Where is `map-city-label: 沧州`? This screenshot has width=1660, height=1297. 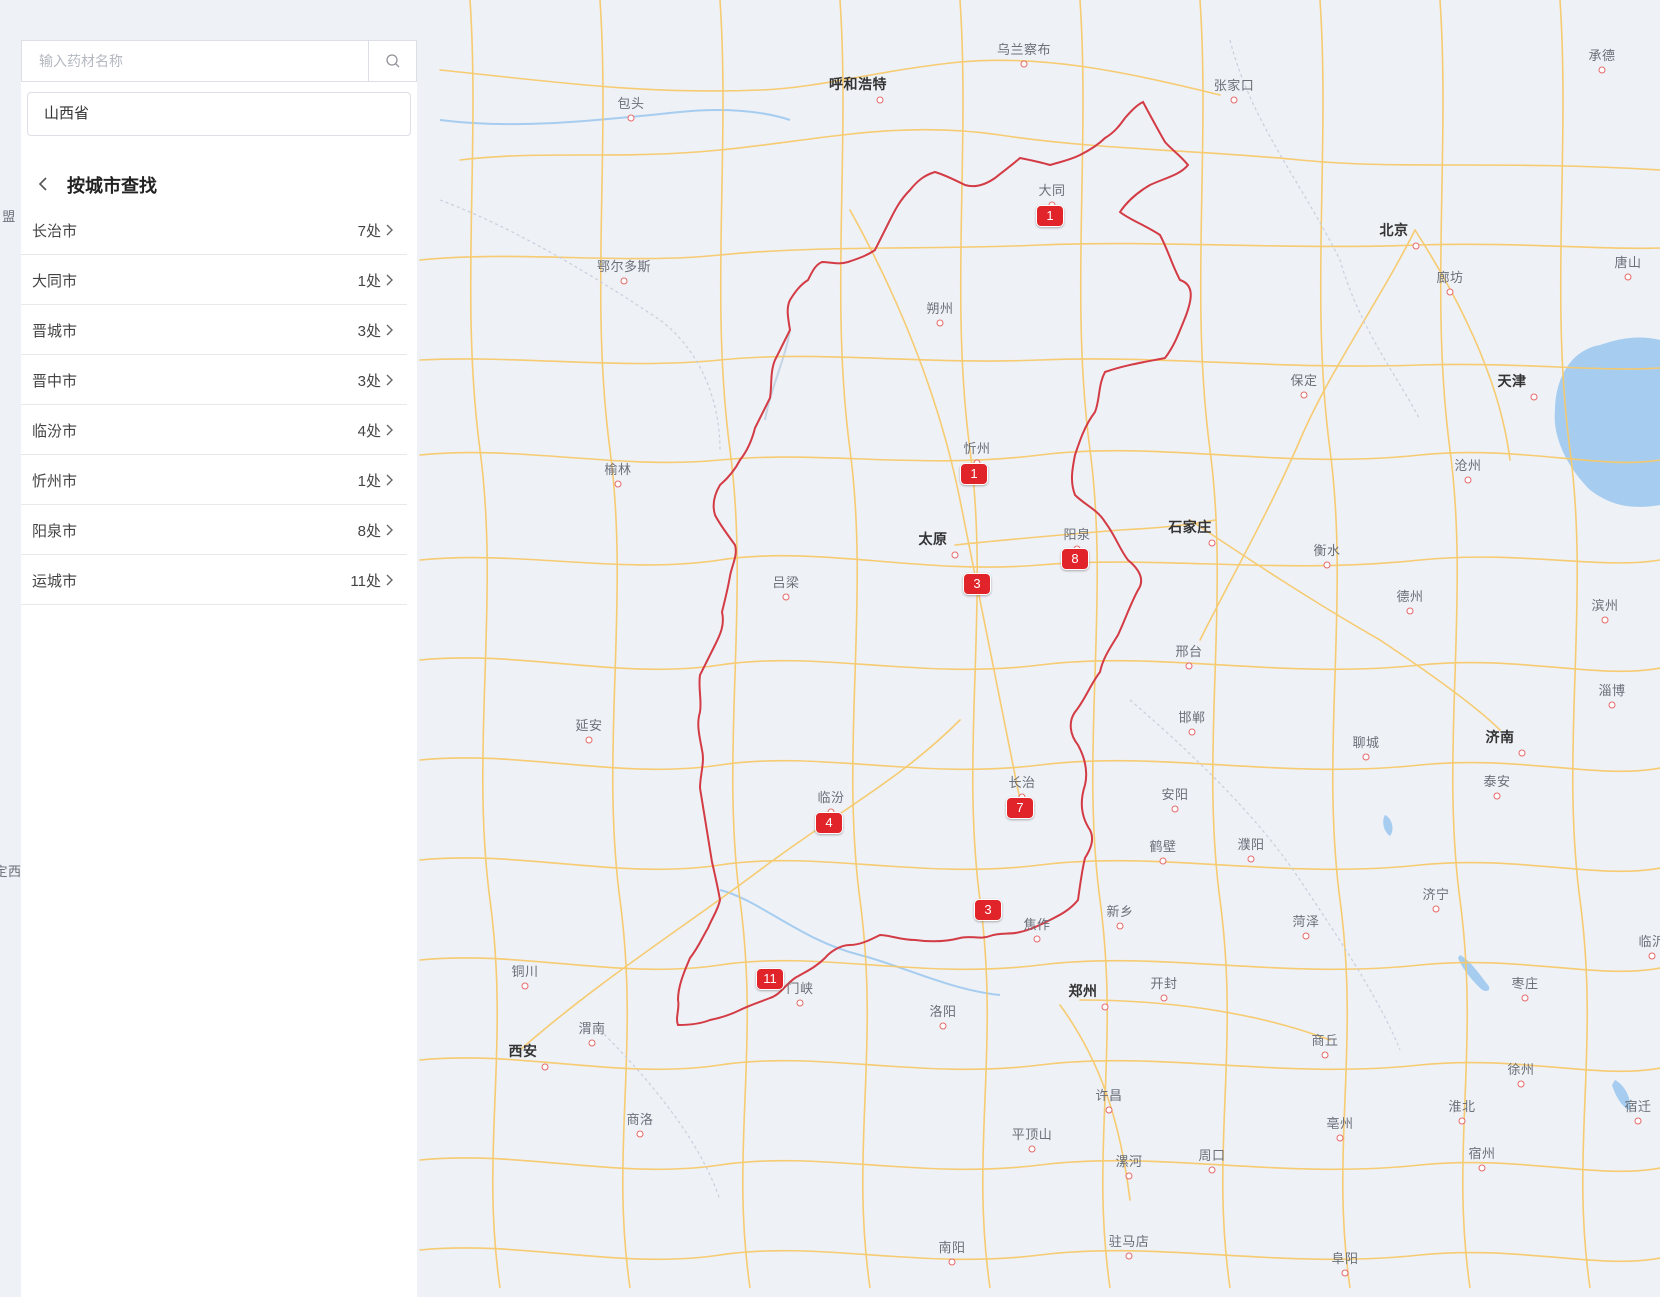
map-city-label: 沧州 is located at coordinates (1468, 465).